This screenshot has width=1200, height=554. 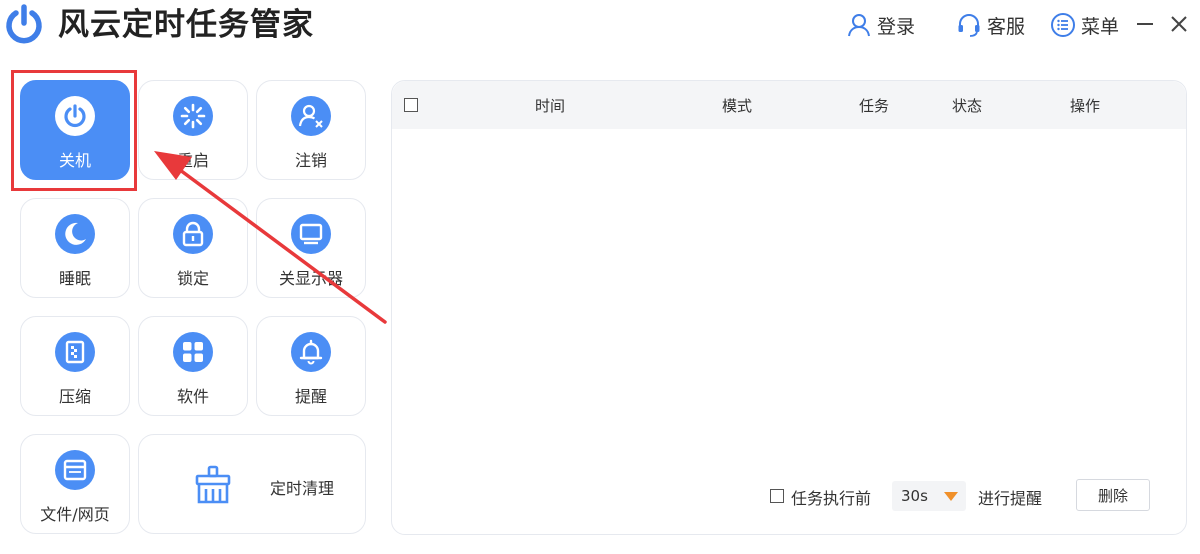 What do you see at coordinates (75, 116) in the screenshot?
I see `power-icon` at bounding box center [75, 116].